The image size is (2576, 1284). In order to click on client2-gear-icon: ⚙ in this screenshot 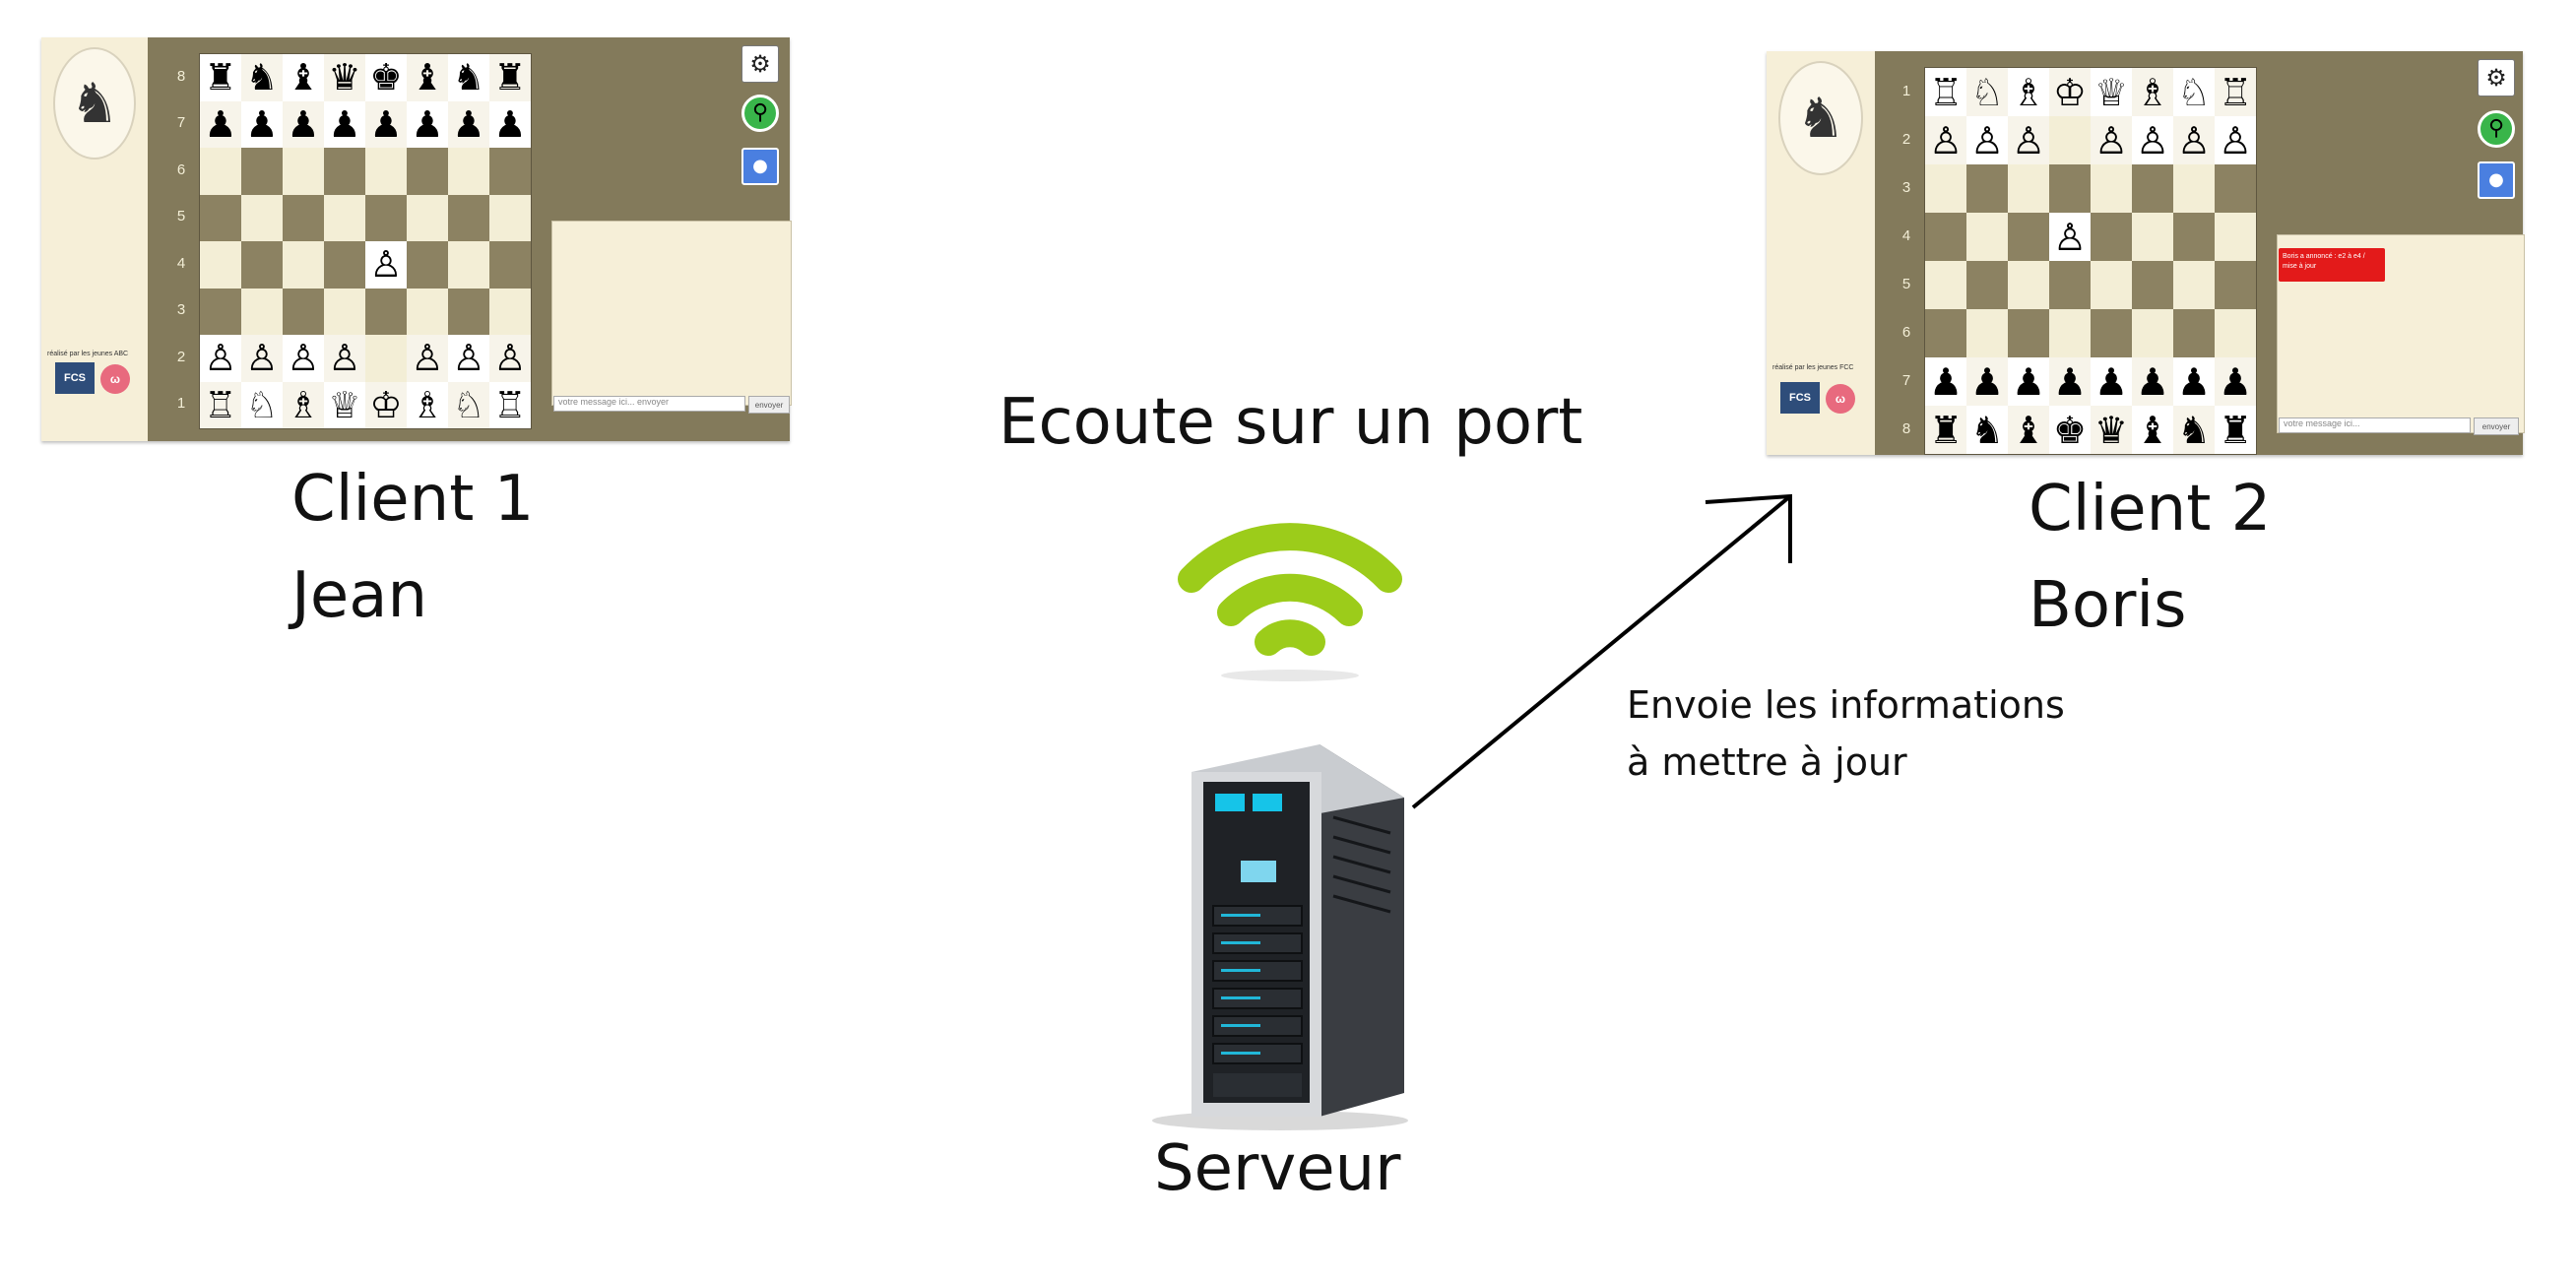, I will do `click(2496, 77)`.